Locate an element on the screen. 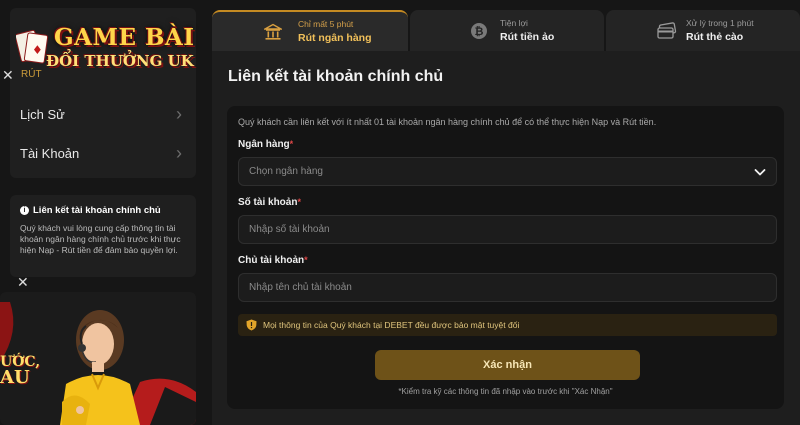  tab-card-withdraw: Xử lý trong 1 phút Rút thẻ cào is located at coordinates (703, 30).